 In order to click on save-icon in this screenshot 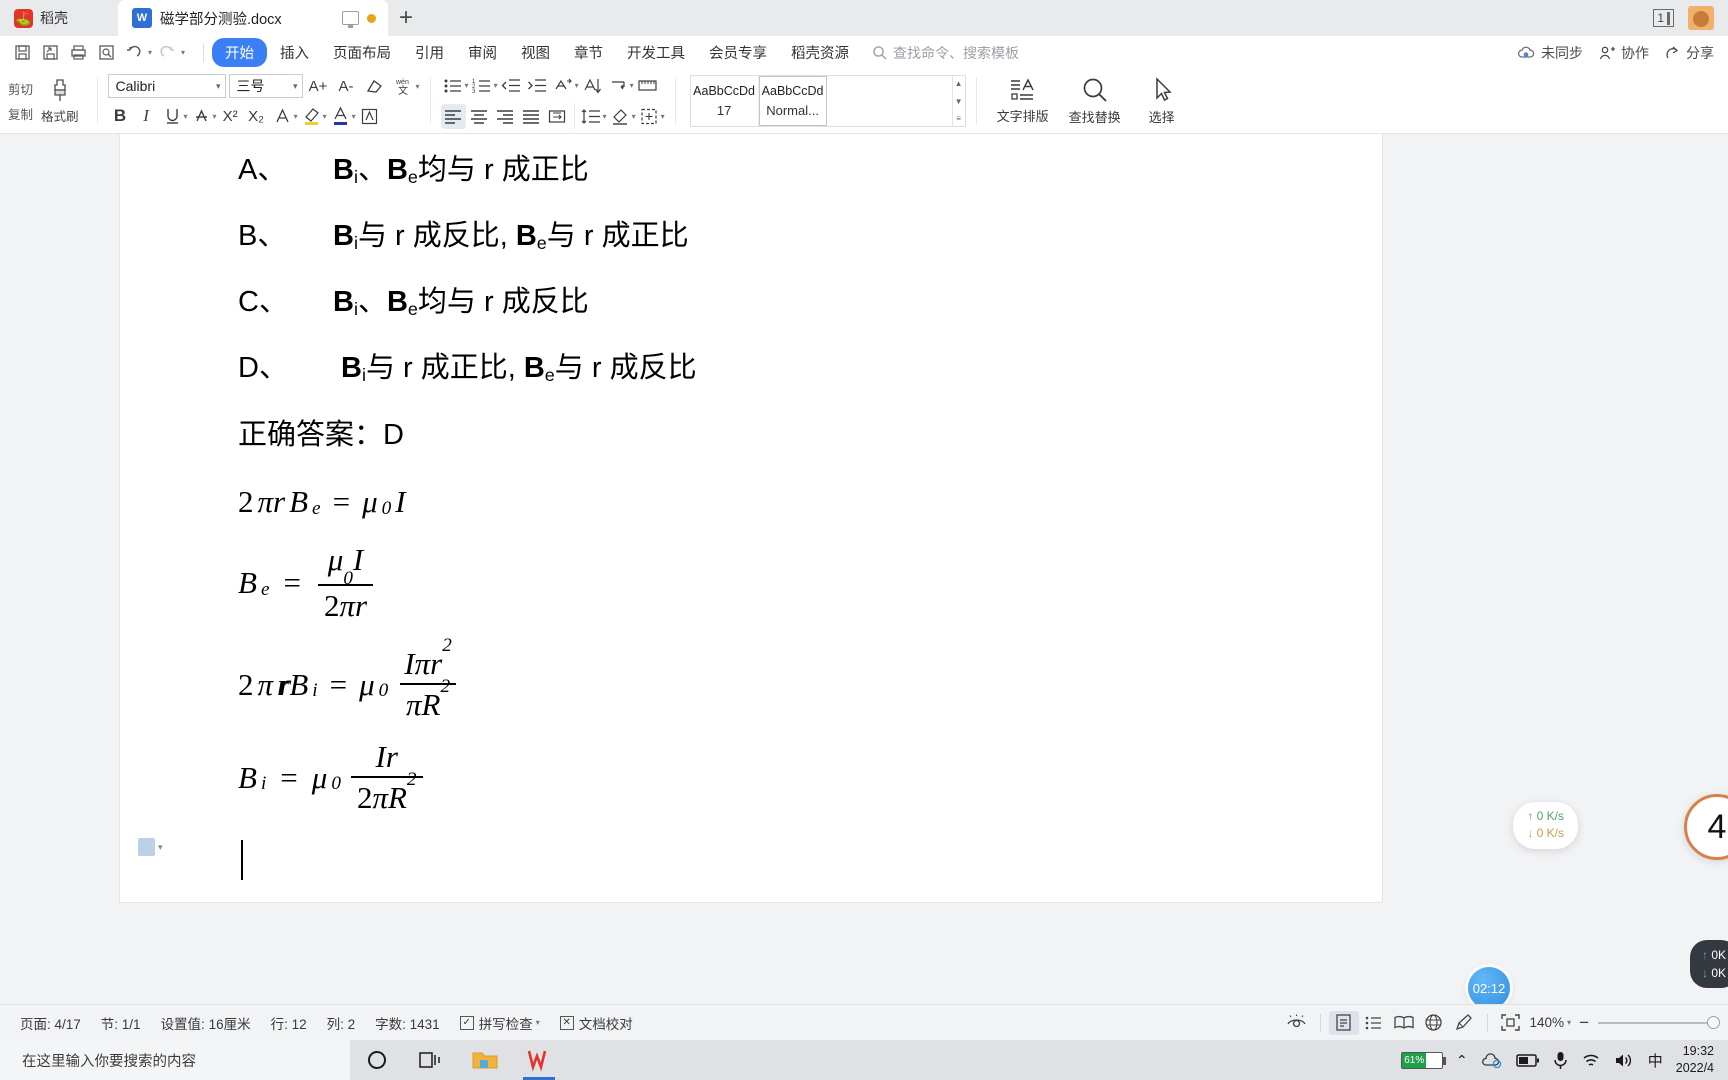, I will do `click(22, 52)`.